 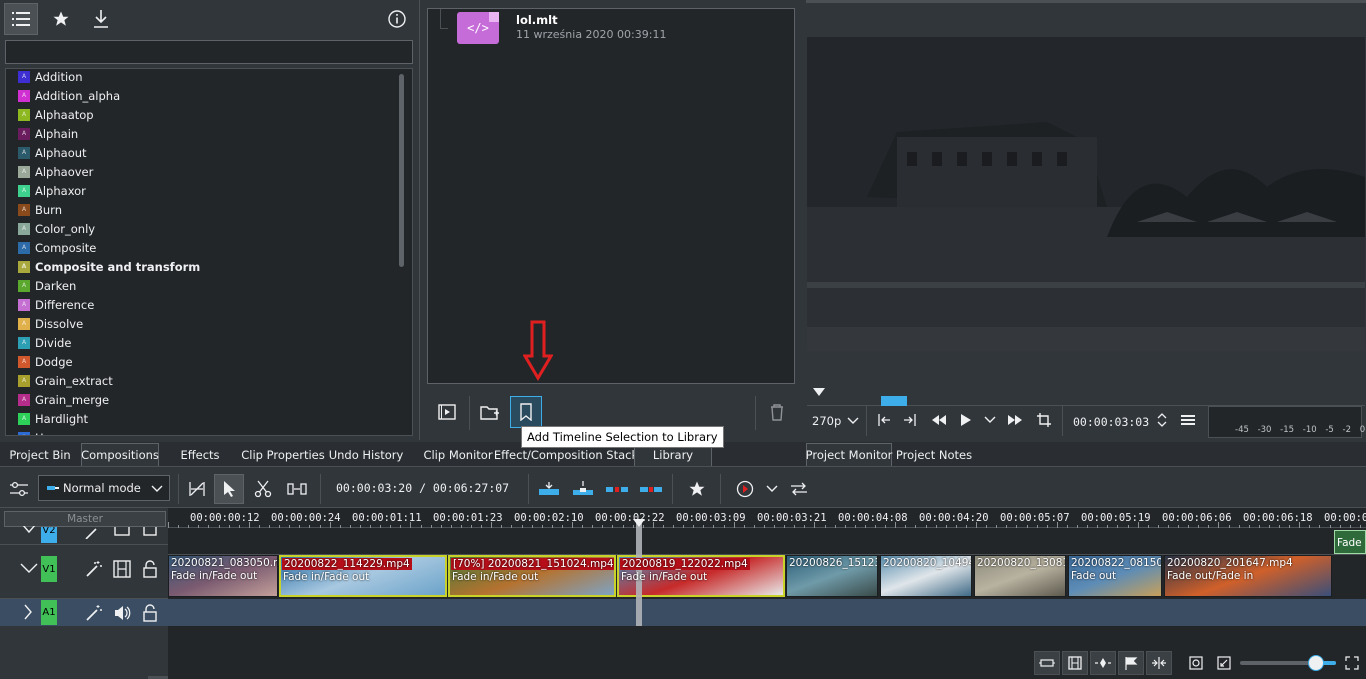 What do you see at coordinates (150, 533) in the screenshot?
I see `v2-lock-button` at bounding box center [150, 533].